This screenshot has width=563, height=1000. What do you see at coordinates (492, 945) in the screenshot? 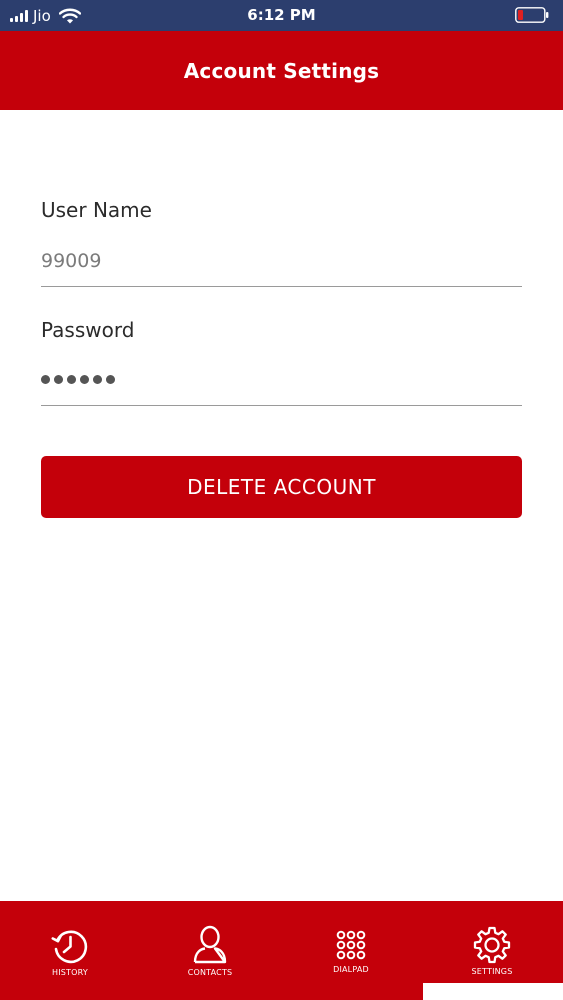
I see `settings-icon` at bounding box center [492, 945].